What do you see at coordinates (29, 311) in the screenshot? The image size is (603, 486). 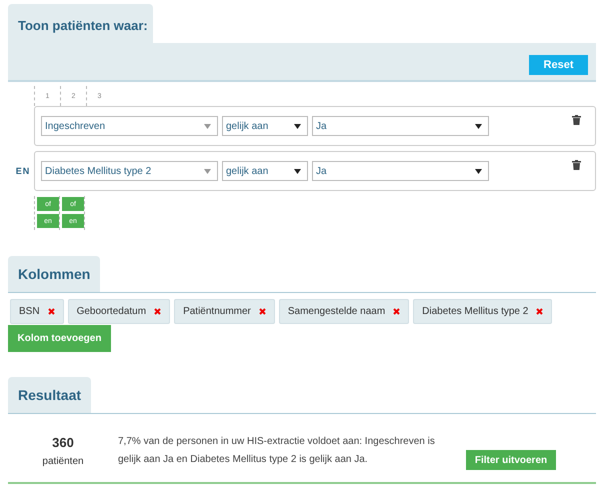 I see `column-name: BSN` at bounding box center [29, 311].